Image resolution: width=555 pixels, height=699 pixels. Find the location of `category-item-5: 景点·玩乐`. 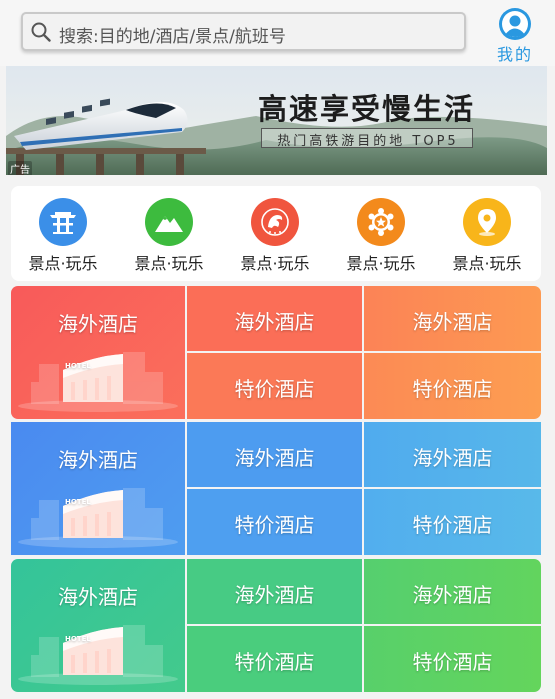

category-item-5: 景点·玩乐 is located at coordinates (487, 236).